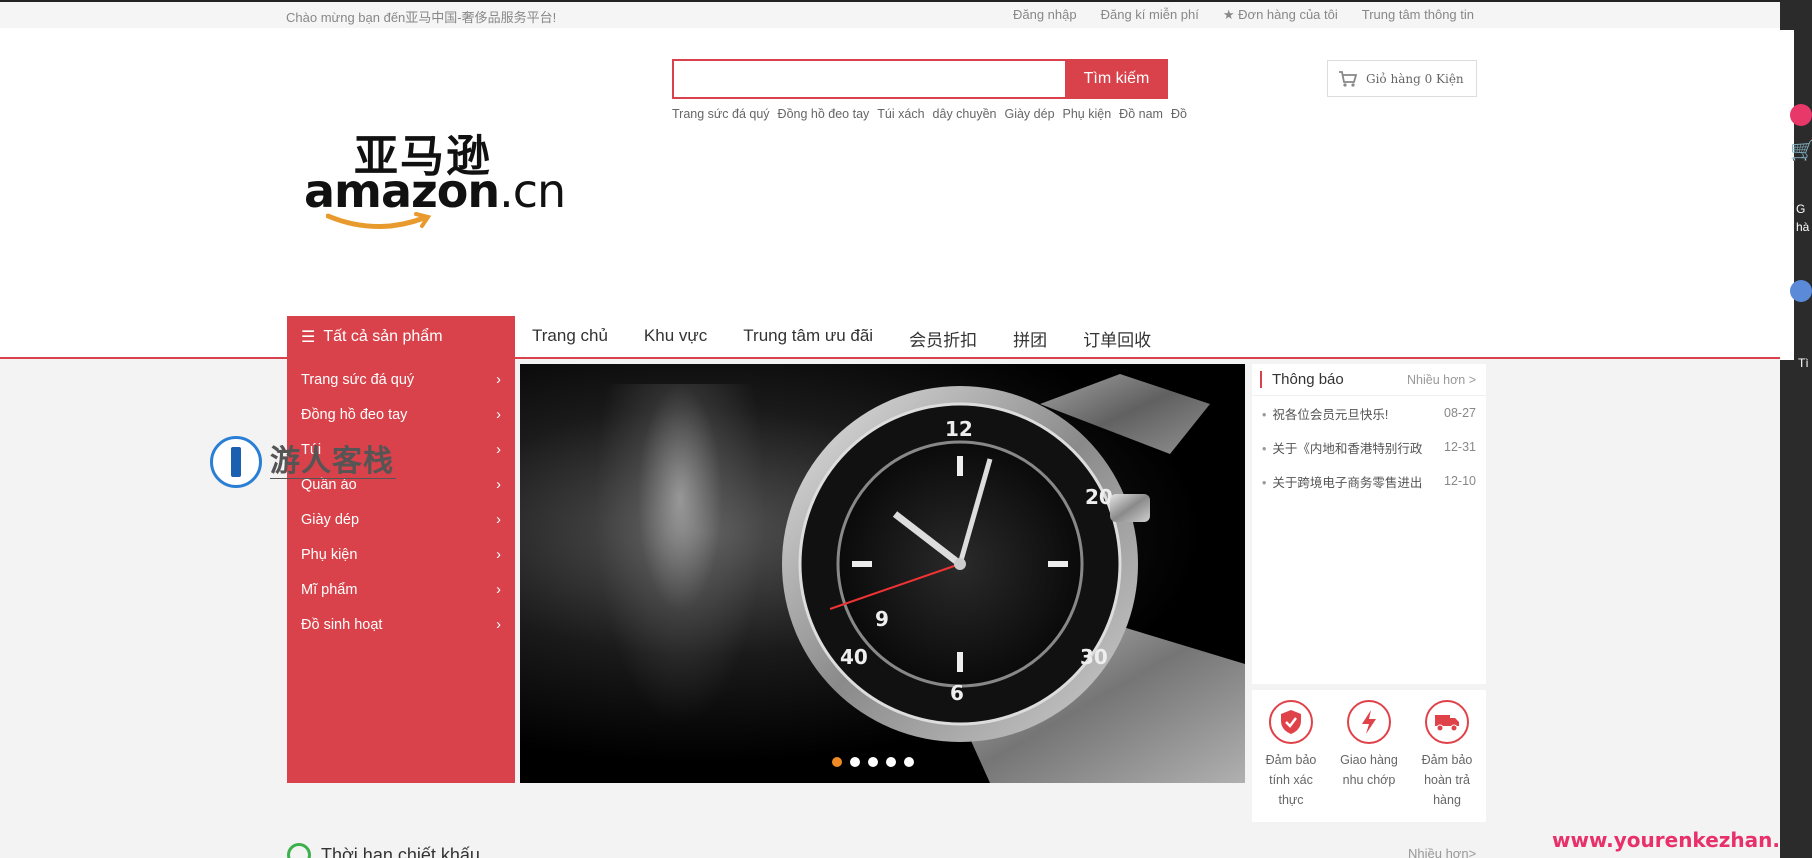  I want to click on hot-word: Túi xách, so click(900, 114).